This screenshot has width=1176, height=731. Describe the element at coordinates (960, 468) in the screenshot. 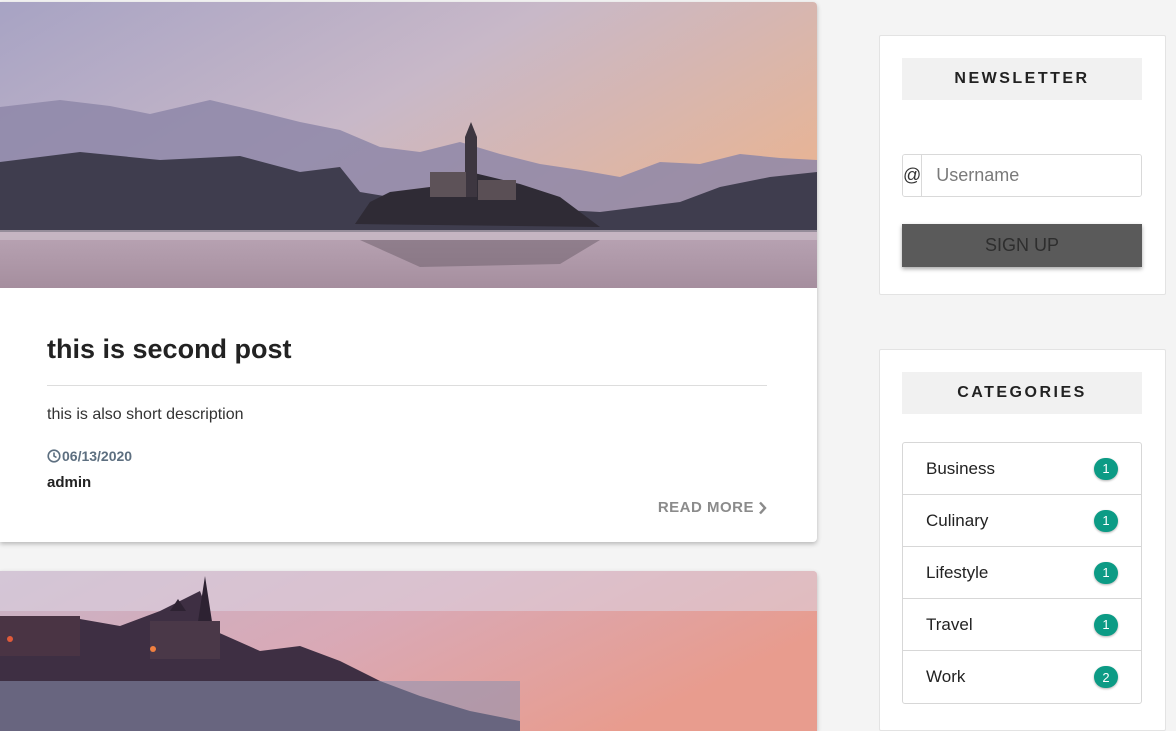

I see `category-label: Business` at that location.